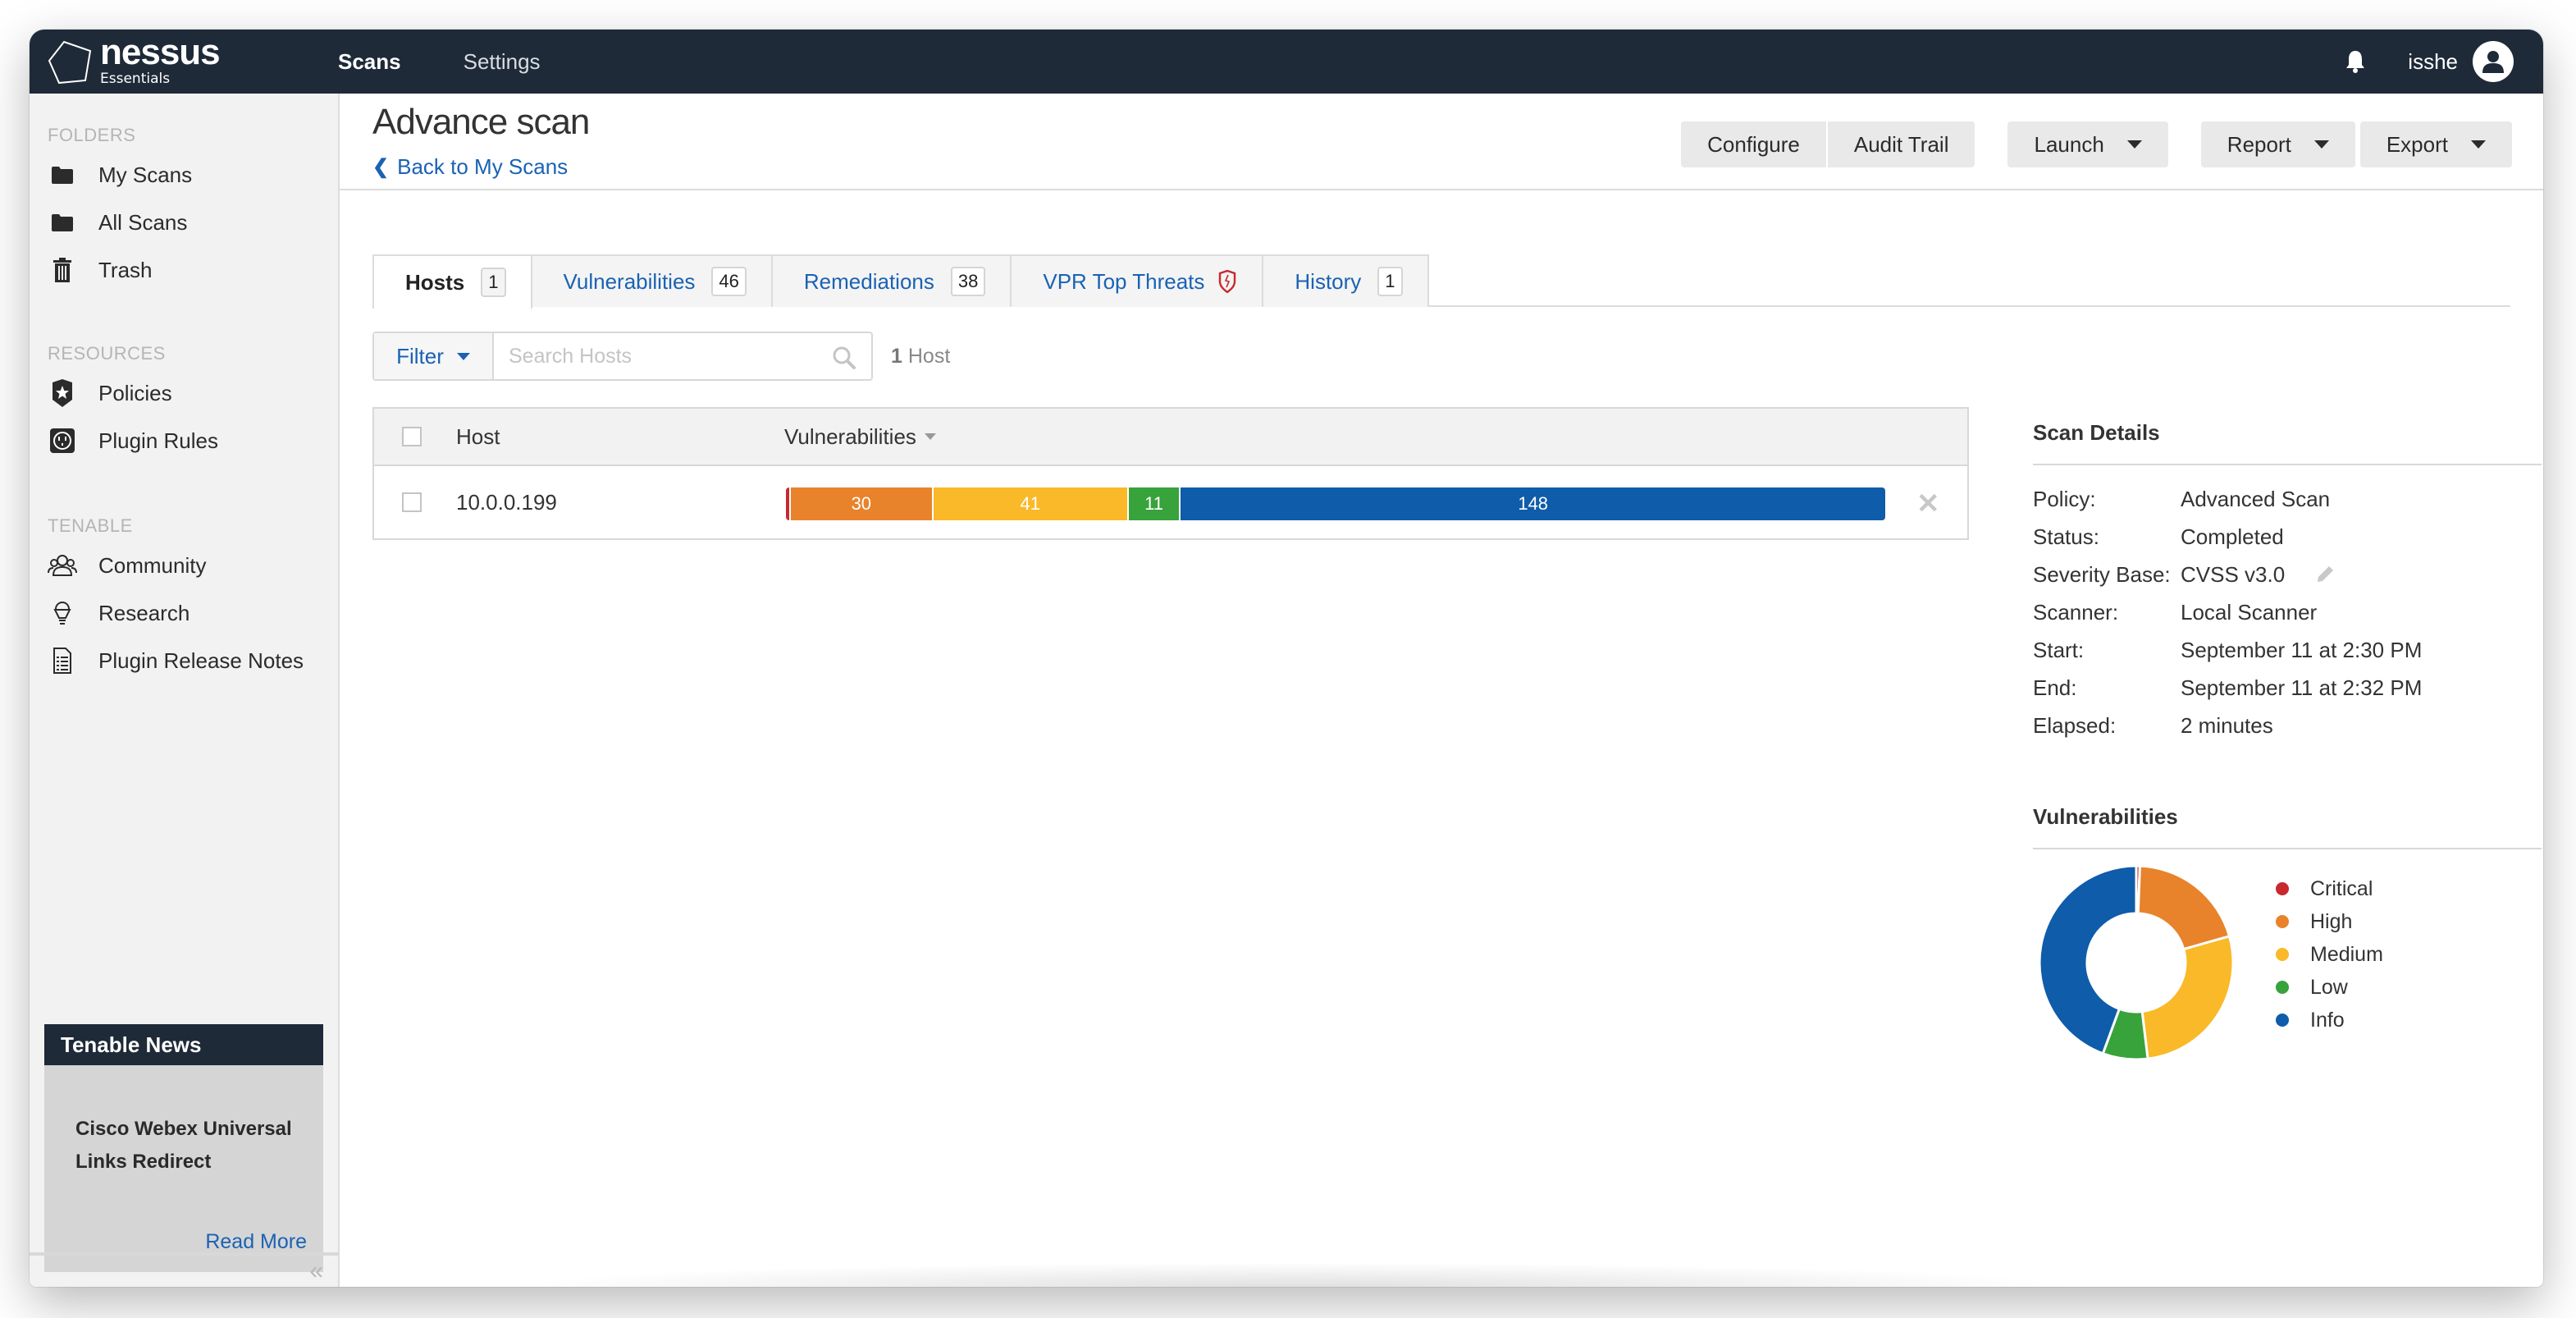 This screenshot has width=2576, height=1318. What do you see at coordinates (2288, 725) in the screenshot?
I see `detail-elapsed: Elapsed: 2 minutes` at bounding box center [2288, 725].